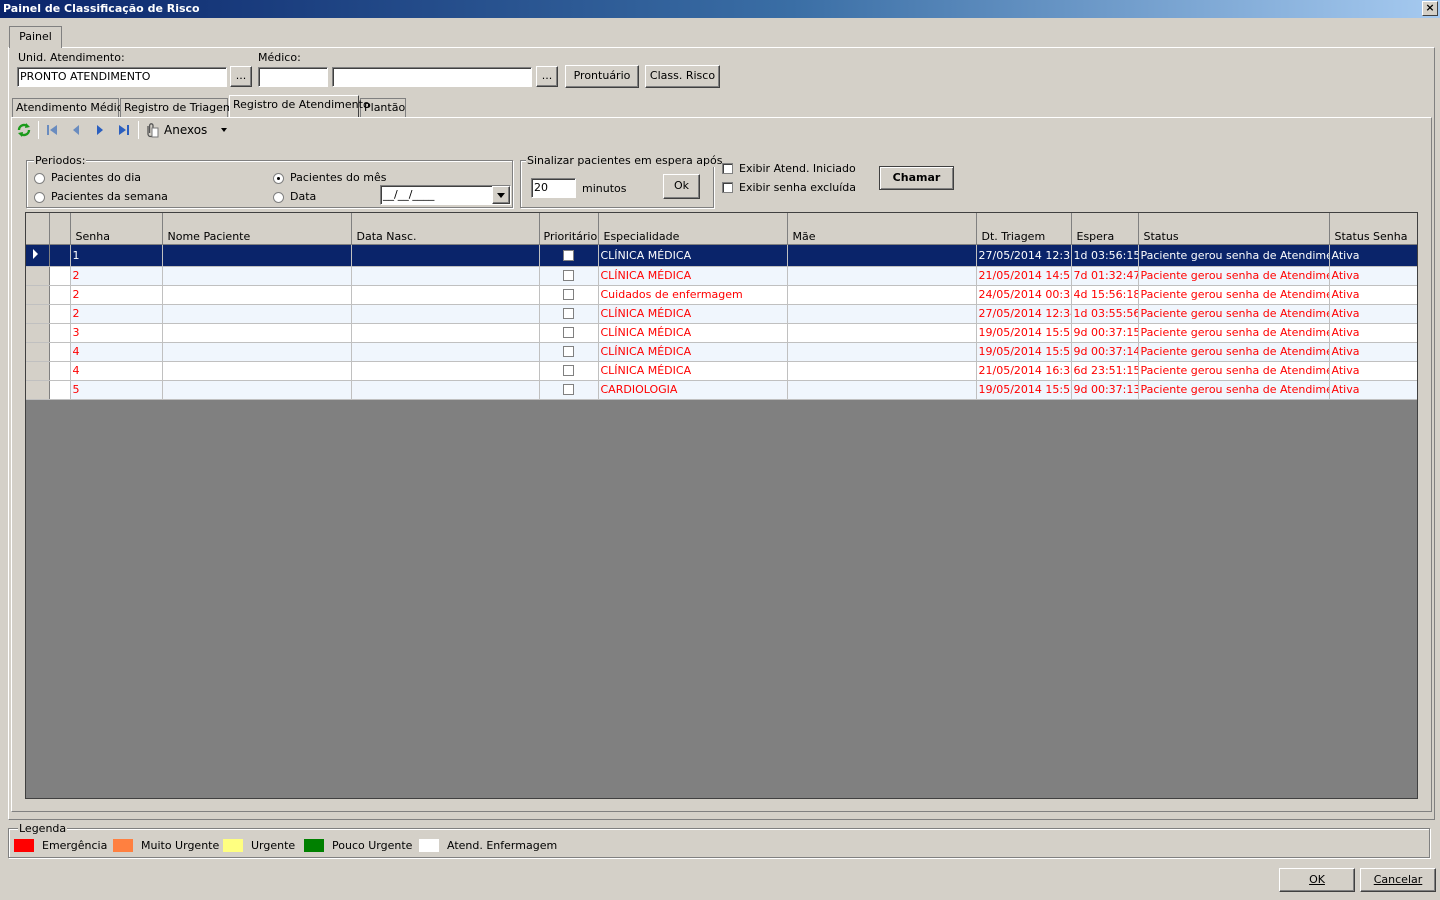 The width and height of the screenshot is (1440, 900). I want to click on cell-dt-triagem: 27/05/2014 12:33, so click(1024, 255).